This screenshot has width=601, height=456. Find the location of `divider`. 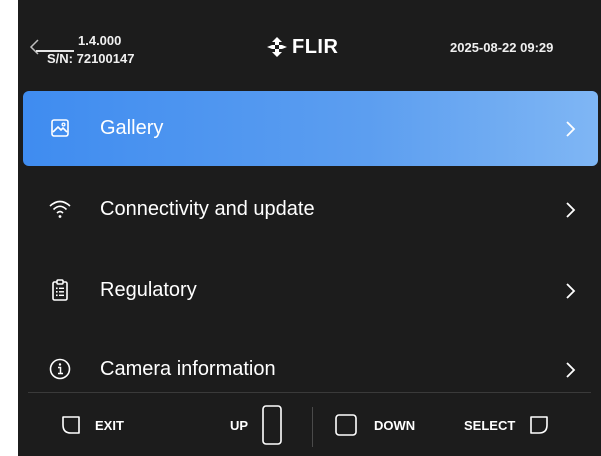

divider is located at coordinates (312, 427).